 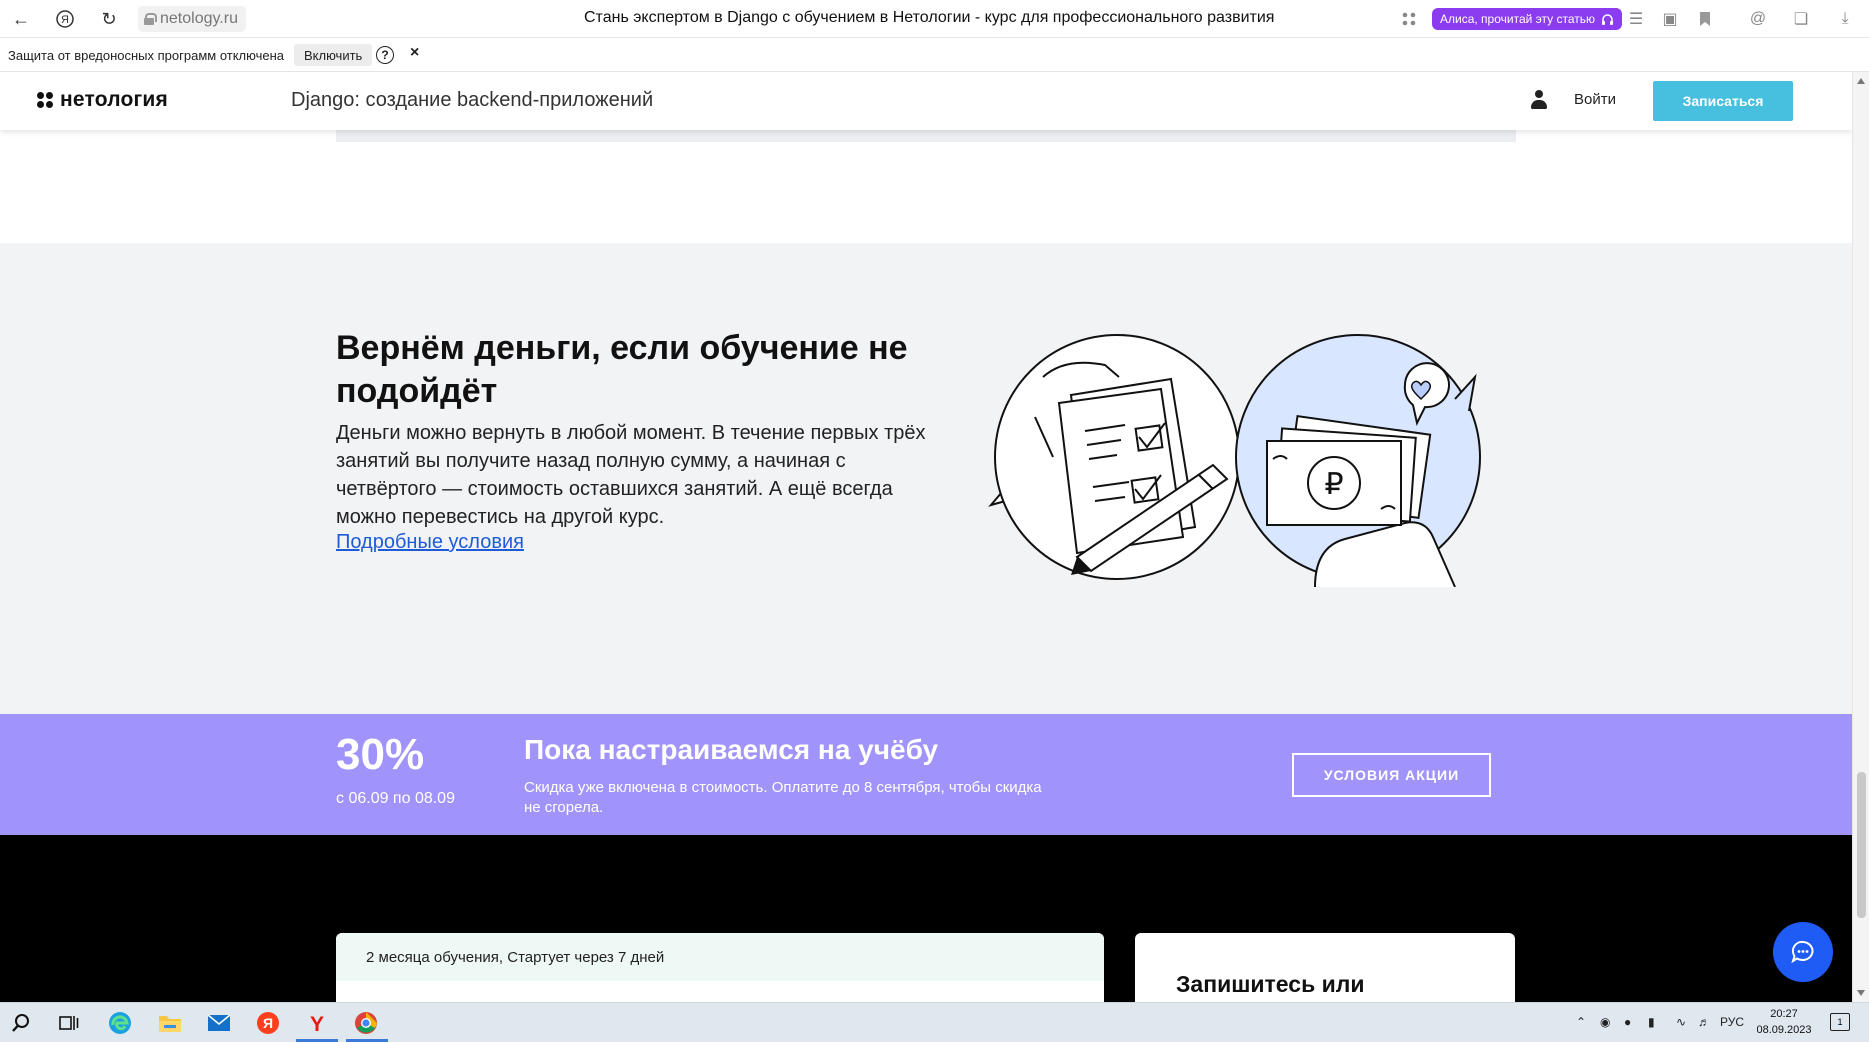 What do you see at coordinates (430, 542) in the screenshot?
I see `refund-conditions-link: Подробные условия` at bounding box center [430, 542].